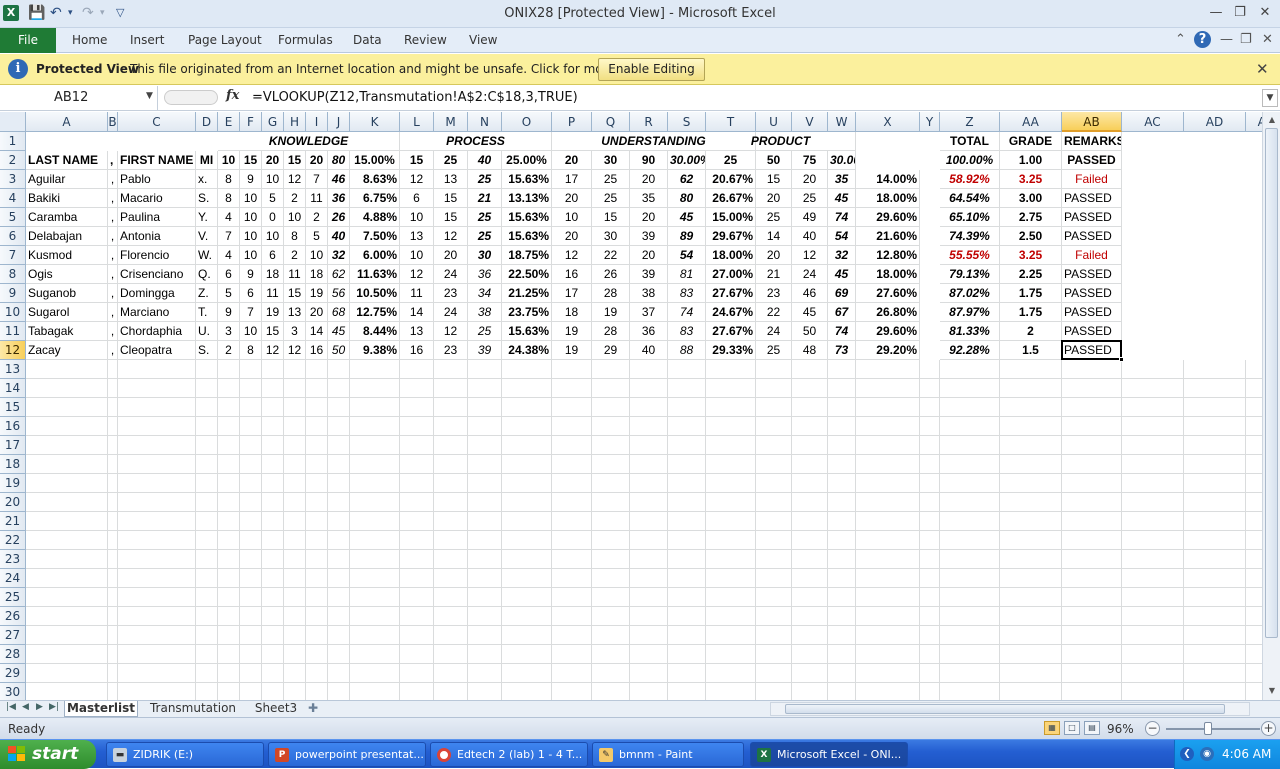  What do you see at coordinates (317, 331) in the screenshot?
I see `table-cell: 14` at bounding box center [317, 331].